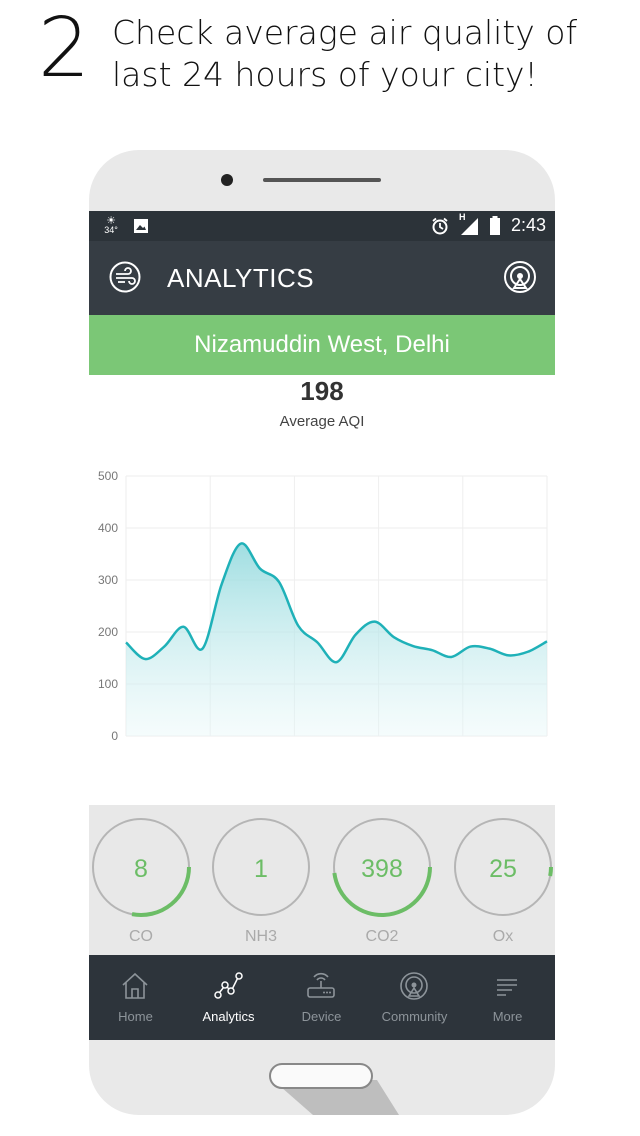  I want to click on home-button-shadow, so click(336, 1097).